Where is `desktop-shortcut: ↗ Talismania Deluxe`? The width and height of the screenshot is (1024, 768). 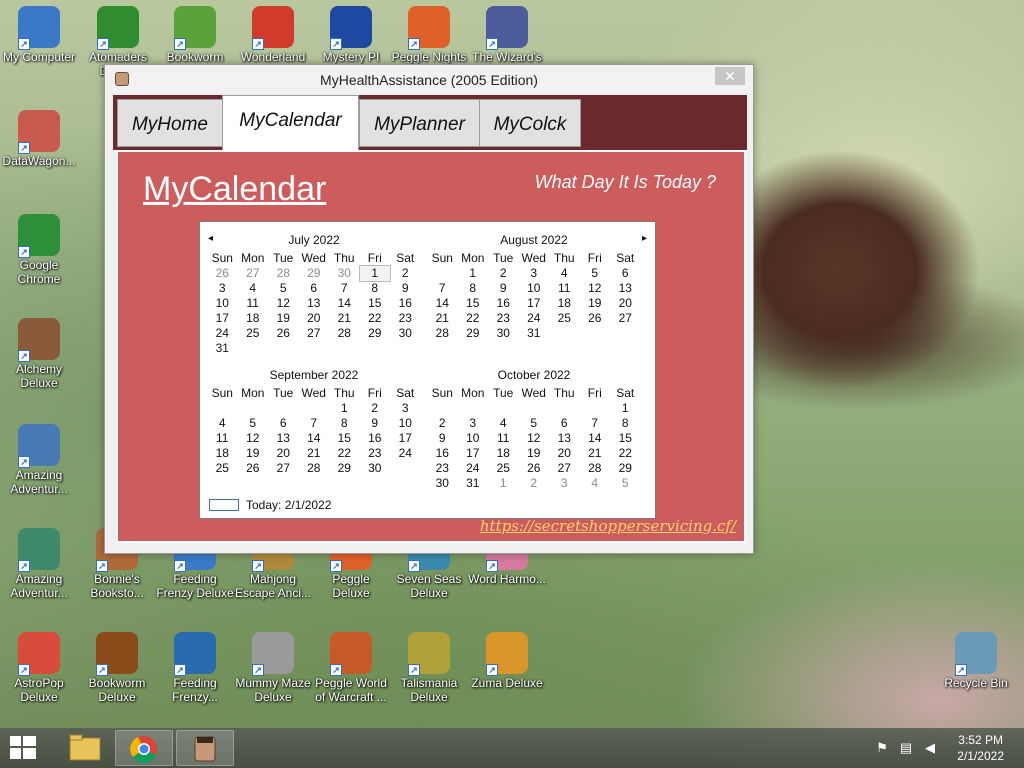 desktop-shortcut: ↗ Talismania Deluxe is located at coordinates (429, 668).